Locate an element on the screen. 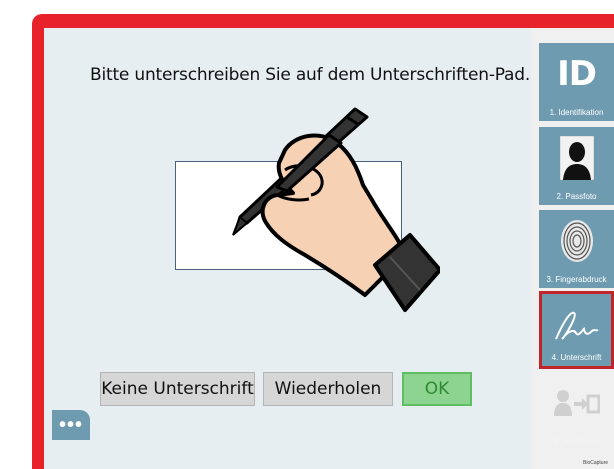 Image resolution: width=614 pixels, height=469 pixels. step-label: 1. Identifikation is located at coordinates (576, 112).